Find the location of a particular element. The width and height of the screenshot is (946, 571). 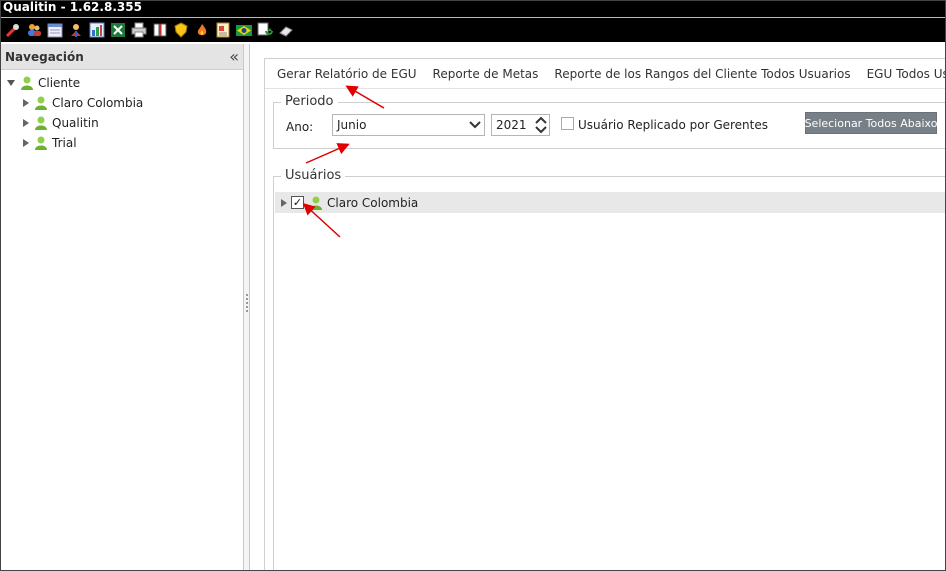

excel-icon is located at coordinates (117, 30).